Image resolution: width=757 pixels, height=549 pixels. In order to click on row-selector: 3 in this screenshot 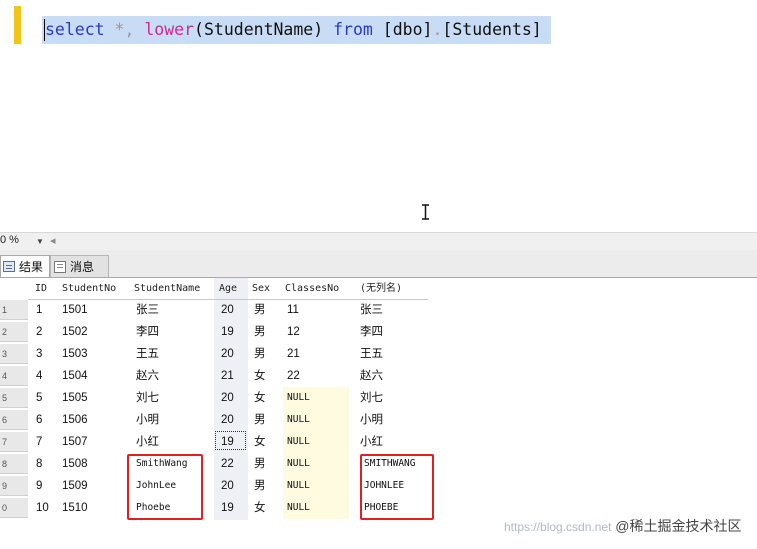, I will do `click(14, 354)`.